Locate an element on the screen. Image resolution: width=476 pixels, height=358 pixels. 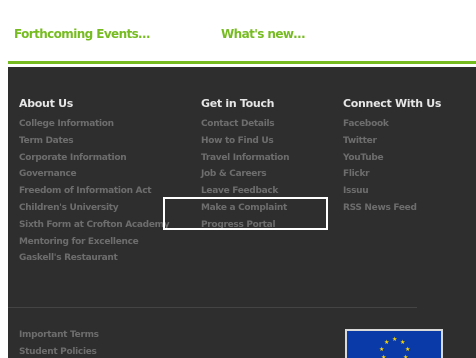
footer-link-mentoring: Mentoring for Excellence is located at coordinates (94, 244).